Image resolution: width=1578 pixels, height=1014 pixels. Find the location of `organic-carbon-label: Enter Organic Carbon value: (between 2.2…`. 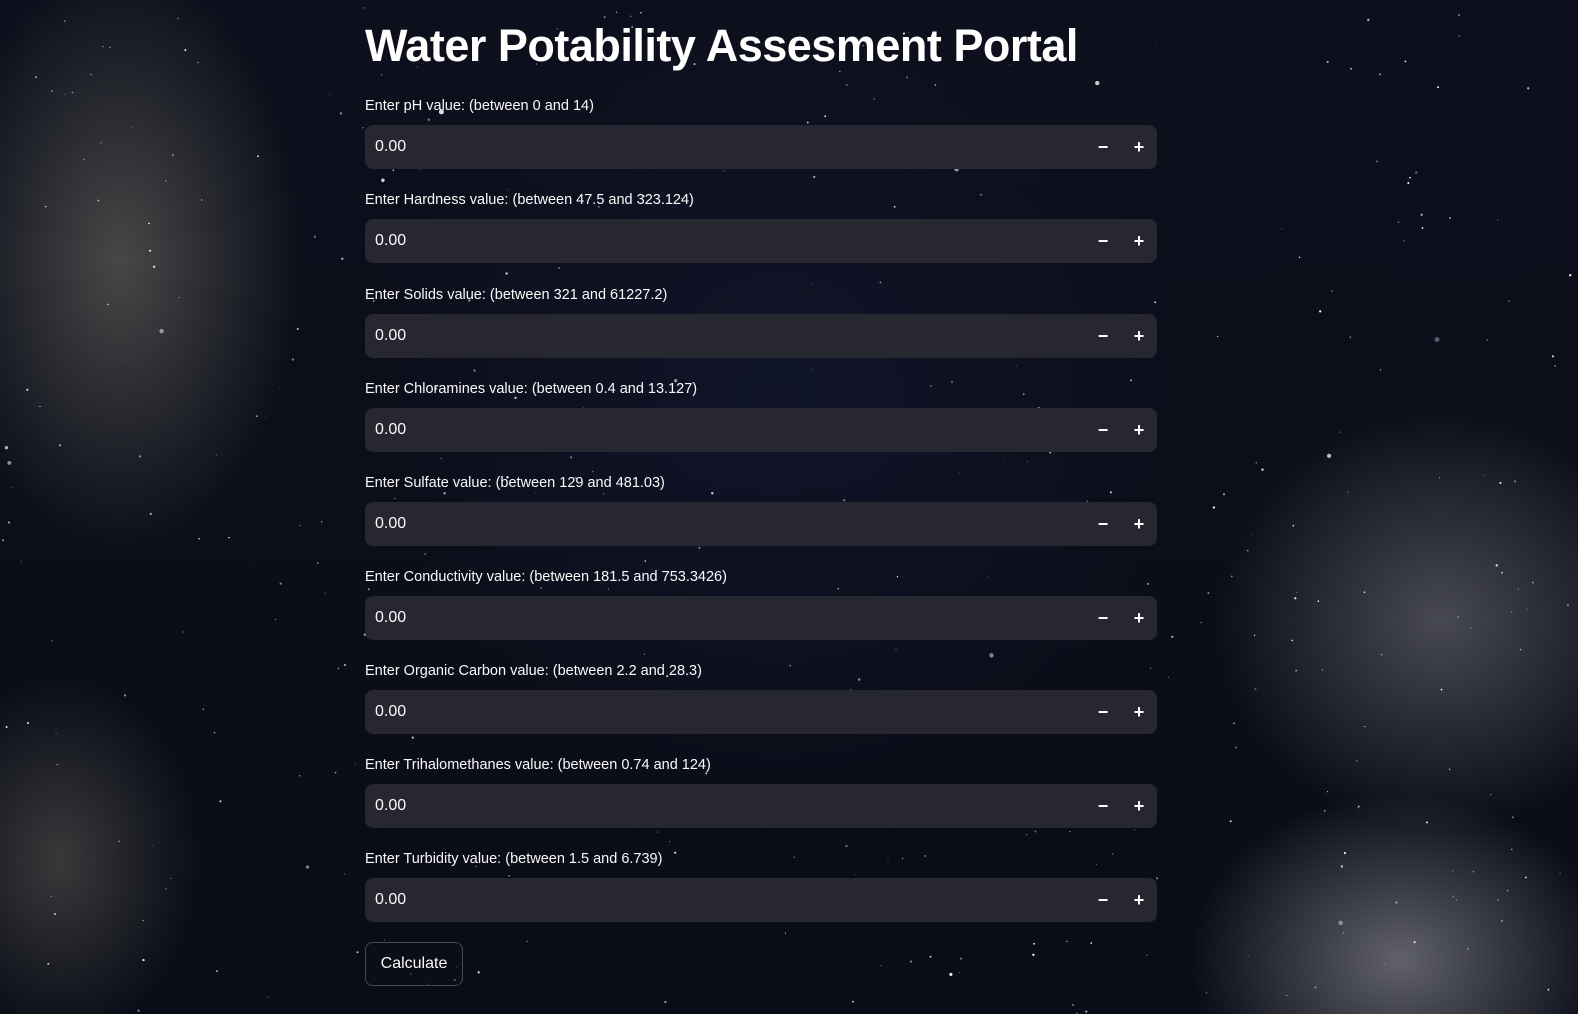

organic-carbon-label: Enter Organic Carbon value: (between 2.2… is located at coordinates (533, 671).